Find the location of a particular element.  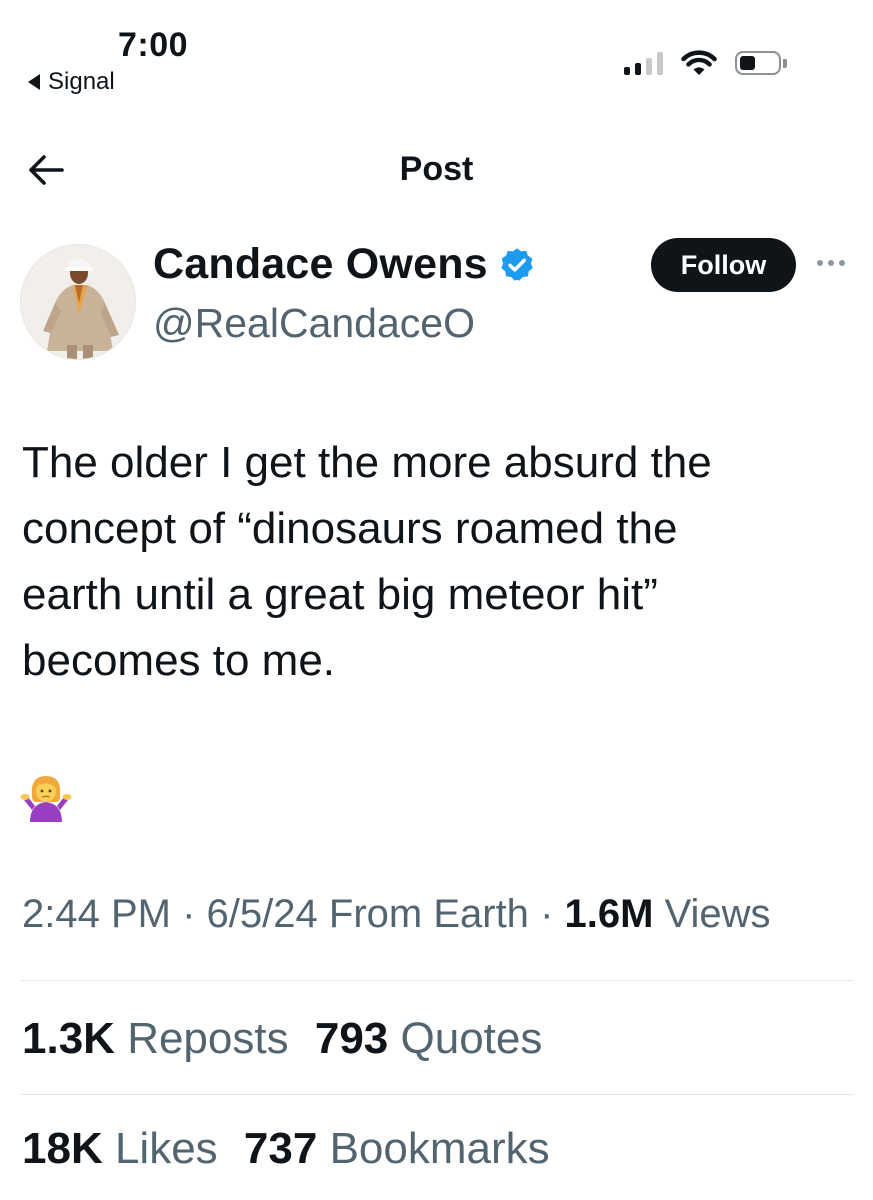

bookmarks-stat: 737 Bookmarks is located at coordinates (397, 1149).